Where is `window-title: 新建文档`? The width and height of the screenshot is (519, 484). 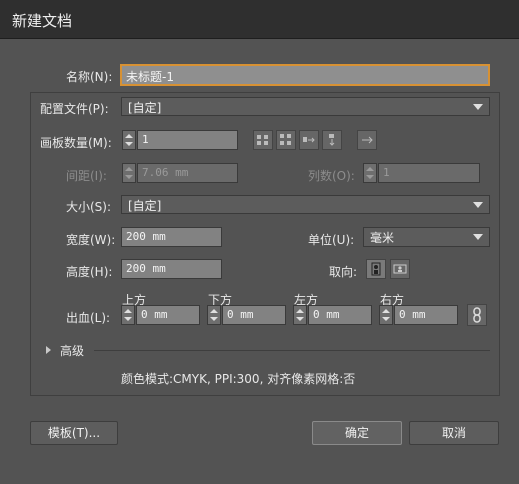 window-title: 新建文档 is located at coordinates (42, 21).